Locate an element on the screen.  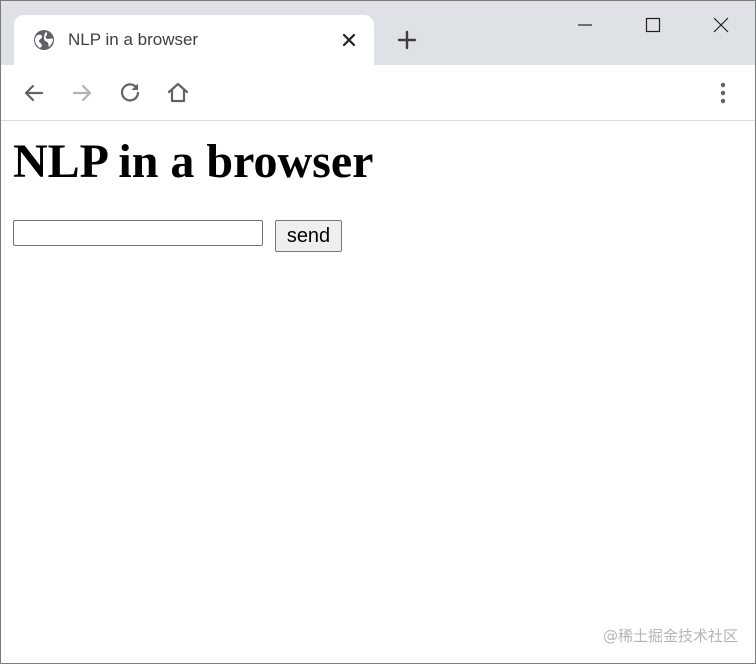
maximize-icon is located at coordinates (653, 25).